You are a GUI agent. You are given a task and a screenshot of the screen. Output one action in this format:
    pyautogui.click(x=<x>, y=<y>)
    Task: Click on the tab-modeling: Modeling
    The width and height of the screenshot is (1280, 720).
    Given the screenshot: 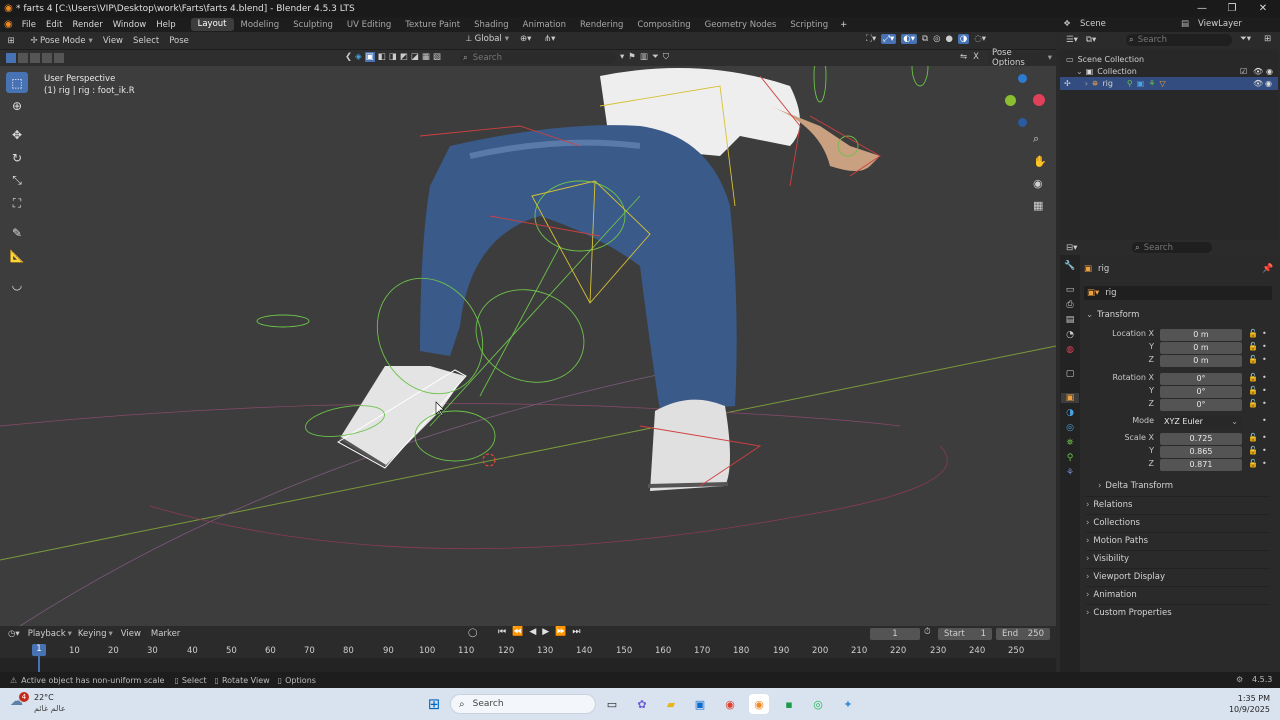 What is the action you would take?
    pyautogui.click(x=260, y=25)
    